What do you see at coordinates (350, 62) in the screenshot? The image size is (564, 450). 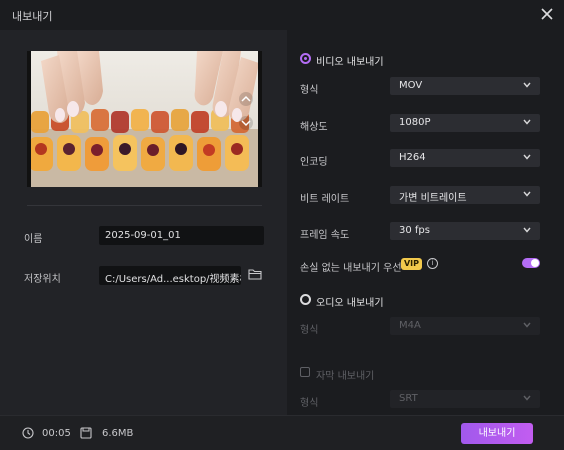 I see `video-export-title: 비디오 내보내기` at bounding box center [350, 62].